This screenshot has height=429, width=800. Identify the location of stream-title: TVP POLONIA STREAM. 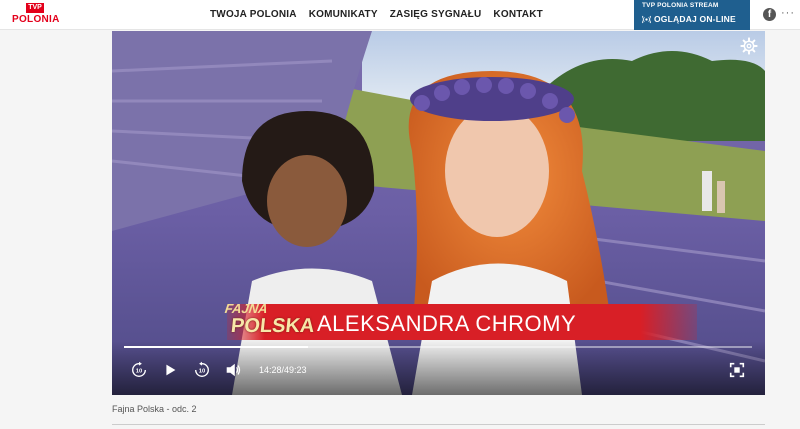
(680, 5).